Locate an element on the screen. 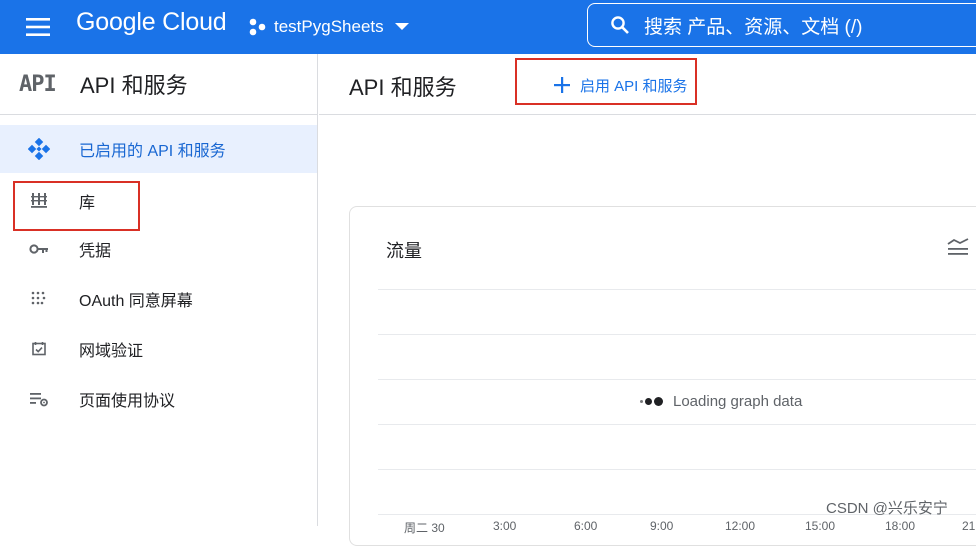 This screenshot has width=976, height=546. sidebar-item-oauth-consent: OAuth 同意屏幕 is located at coordinates (158, 299).